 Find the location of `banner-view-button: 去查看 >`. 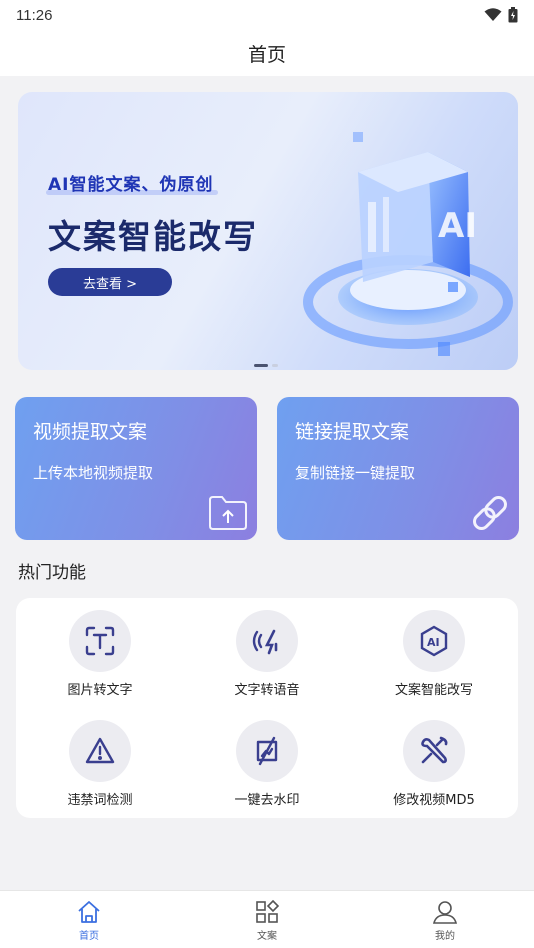

banner-view-button: 去查看 > is located at coordinates (110, 282).